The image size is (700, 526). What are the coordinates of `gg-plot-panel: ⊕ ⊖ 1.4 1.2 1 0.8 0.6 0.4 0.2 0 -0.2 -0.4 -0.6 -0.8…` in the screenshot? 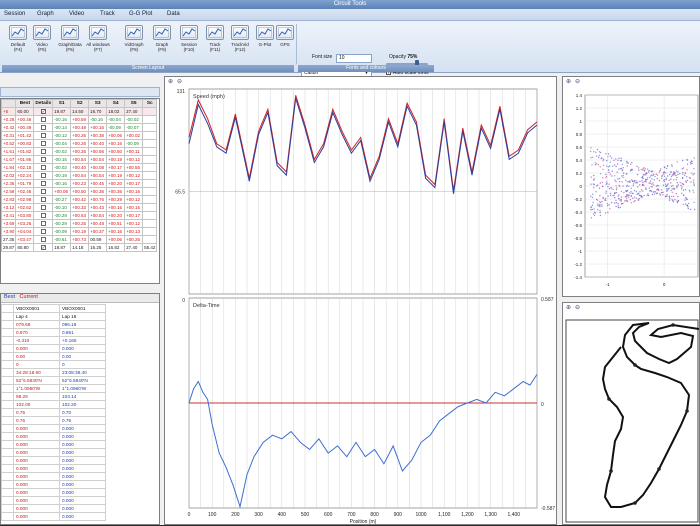 It's located at (631, 186).